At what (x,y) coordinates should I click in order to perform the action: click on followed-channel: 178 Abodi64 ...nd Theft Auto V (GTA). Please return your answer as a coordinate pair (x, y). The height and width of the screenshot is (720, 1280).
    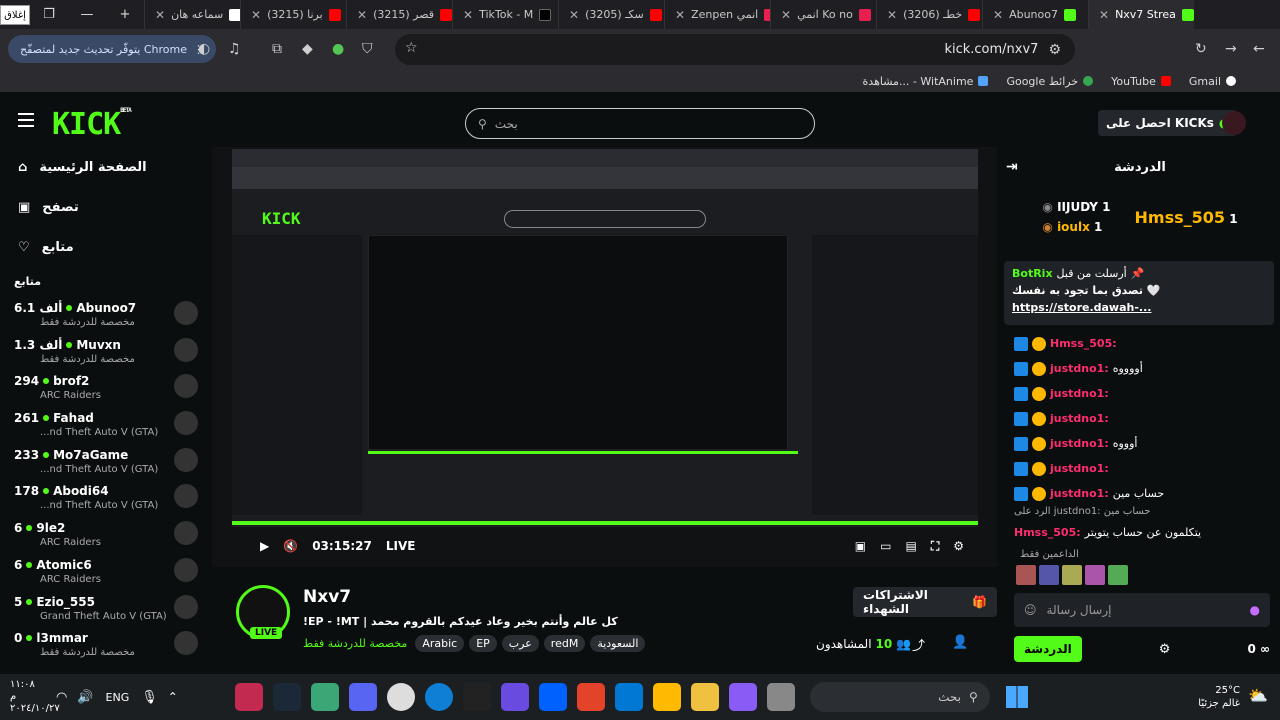
    Looking at the image, I should click on (106, 497).